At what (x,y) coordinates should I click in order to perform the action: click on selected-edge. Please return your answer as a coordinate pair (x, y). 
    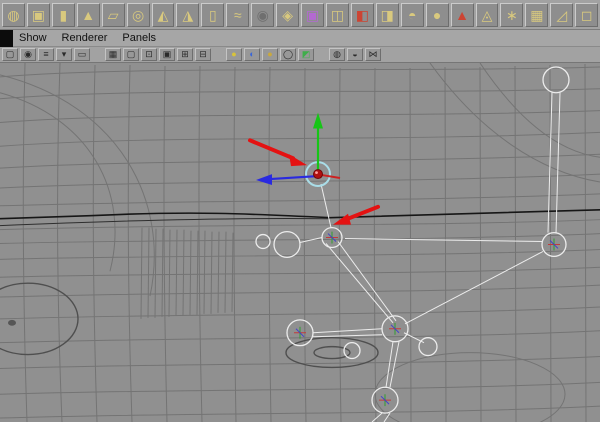
    Looking at the image, I should click on (300, 214).